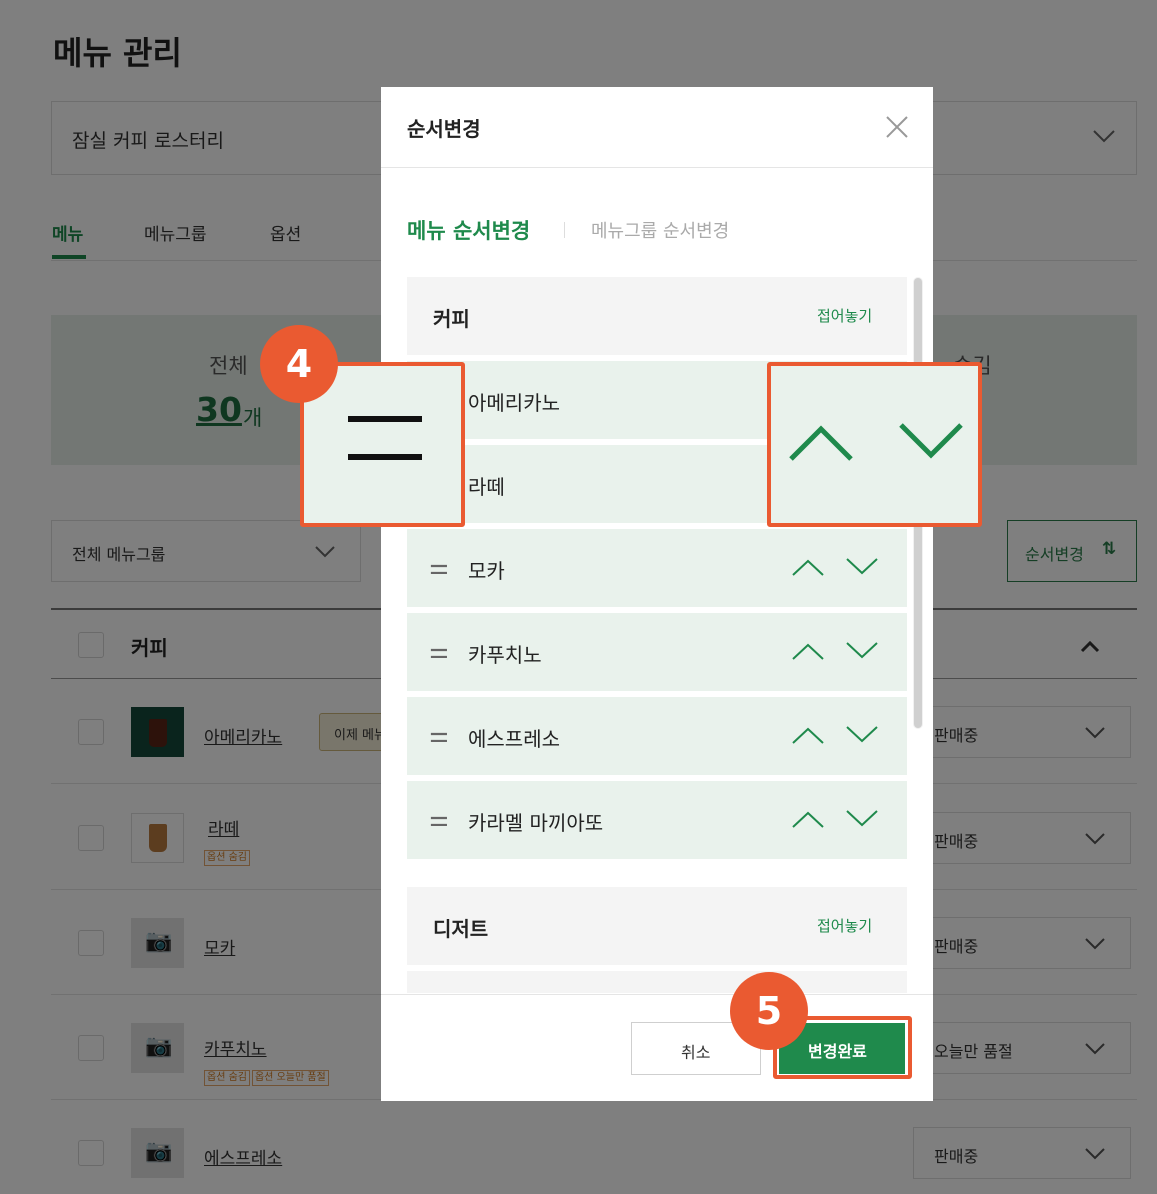 The image size is (1157, 1194). What do you see at coordinates (385, 457) in the screenshot?
I see `drag-handle-icon-large-bar` at bounding box center [385, 457].